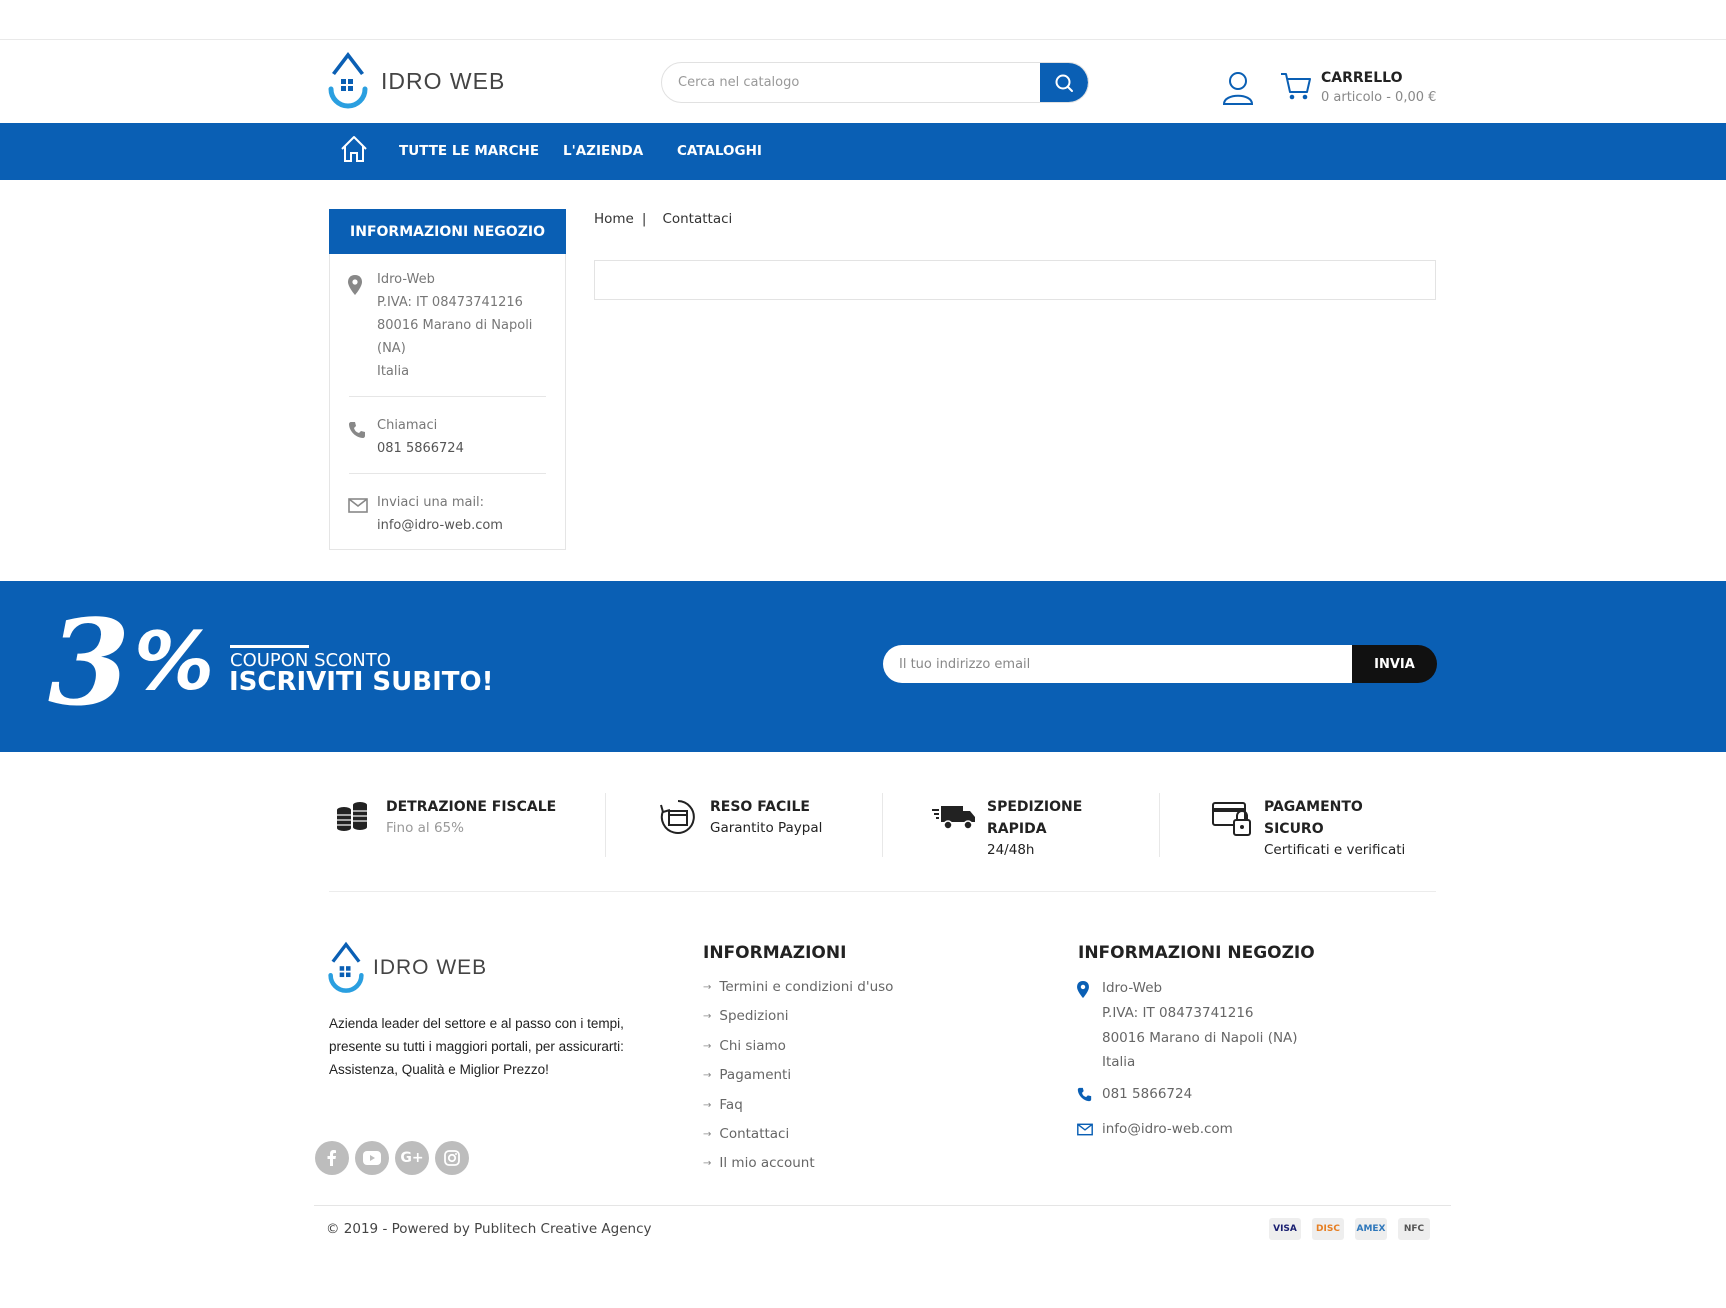  What do you see at coordinates (760, 807) in the screenshot?
I see `feature-title: RESO FACILE` at bounding box center [760, 807].